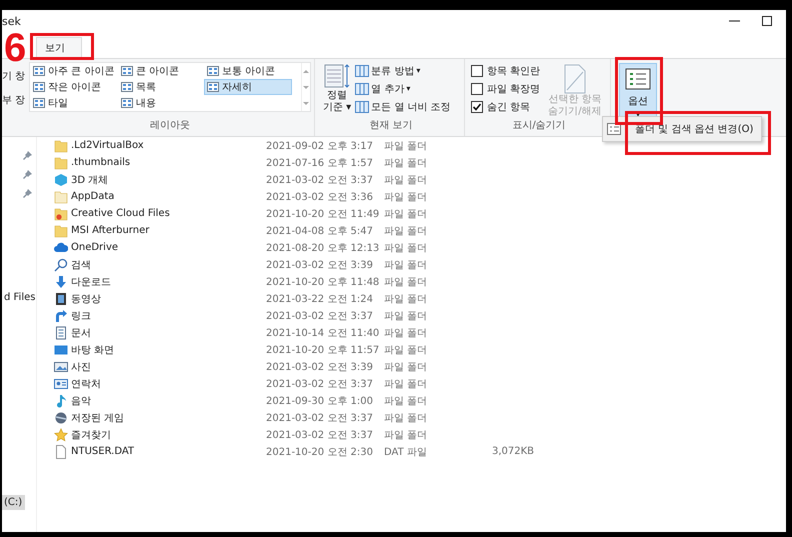 The height and width of the screenshot is (537, 792). Describe the element at coordinates (248, 71) in the screenshot. I see `layout-option: 보통 아이콘` at that location.